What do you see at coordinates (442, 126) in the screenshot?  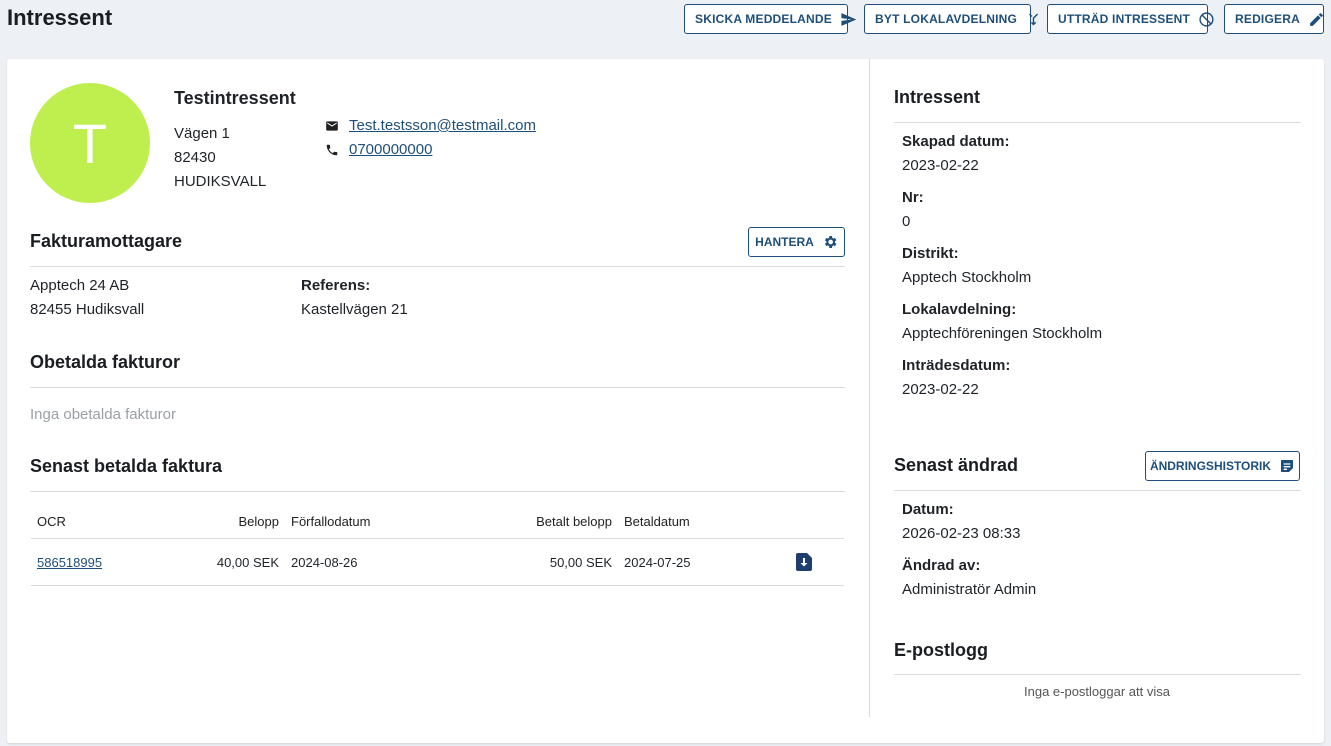 I see `email-link: Test.testsson@testmail.com` at bounding box center [442, 126].